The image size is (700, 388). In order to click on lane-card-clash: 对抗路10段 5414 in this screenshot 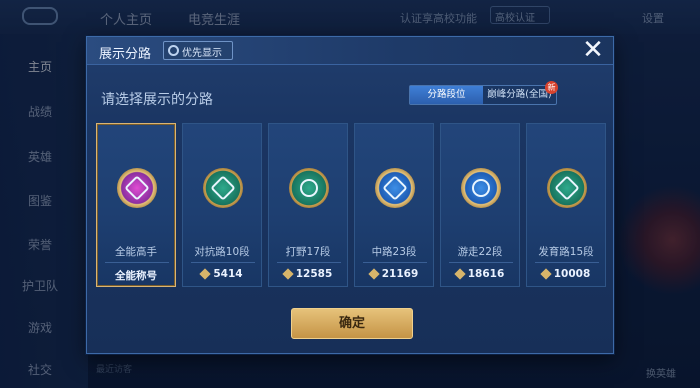, I will do `click(222, 205)`.